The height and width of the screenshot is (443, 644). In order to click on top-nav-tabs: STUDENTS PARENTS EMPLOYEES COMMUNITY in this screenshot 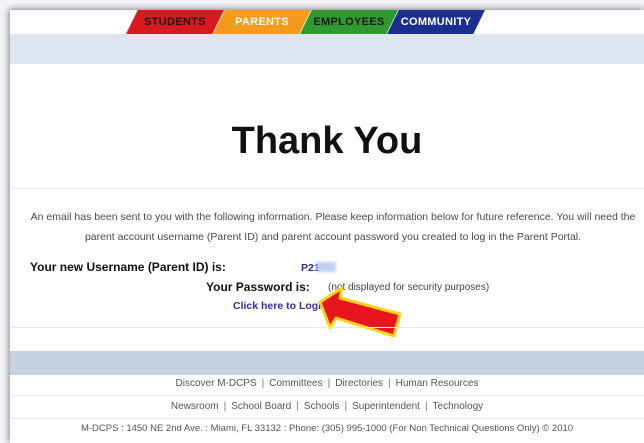, I will do `click(327, 22)`.